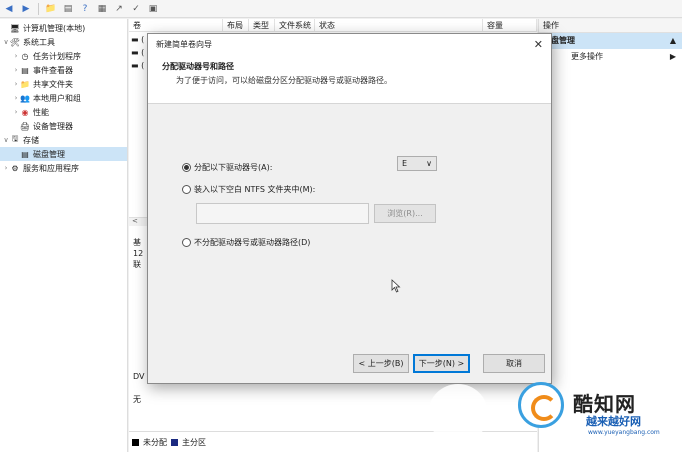  I want to click on connect-icon: ↗, so click(119, 9).